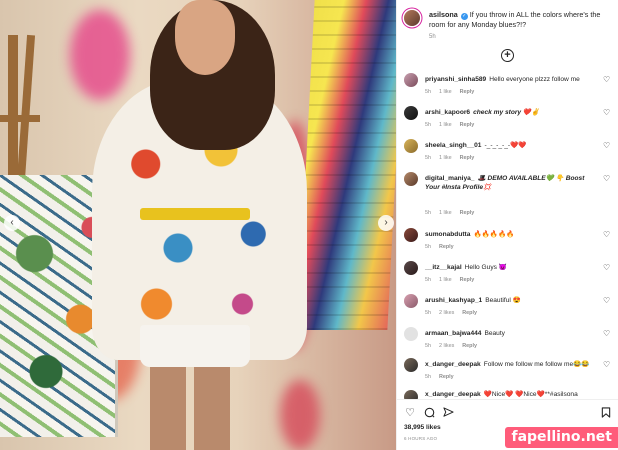 The image size is (618, 450). Describe the element at coordinates (447, 112) in the screenshot. I see `comment-username: arshi_kapoor6` at that location.